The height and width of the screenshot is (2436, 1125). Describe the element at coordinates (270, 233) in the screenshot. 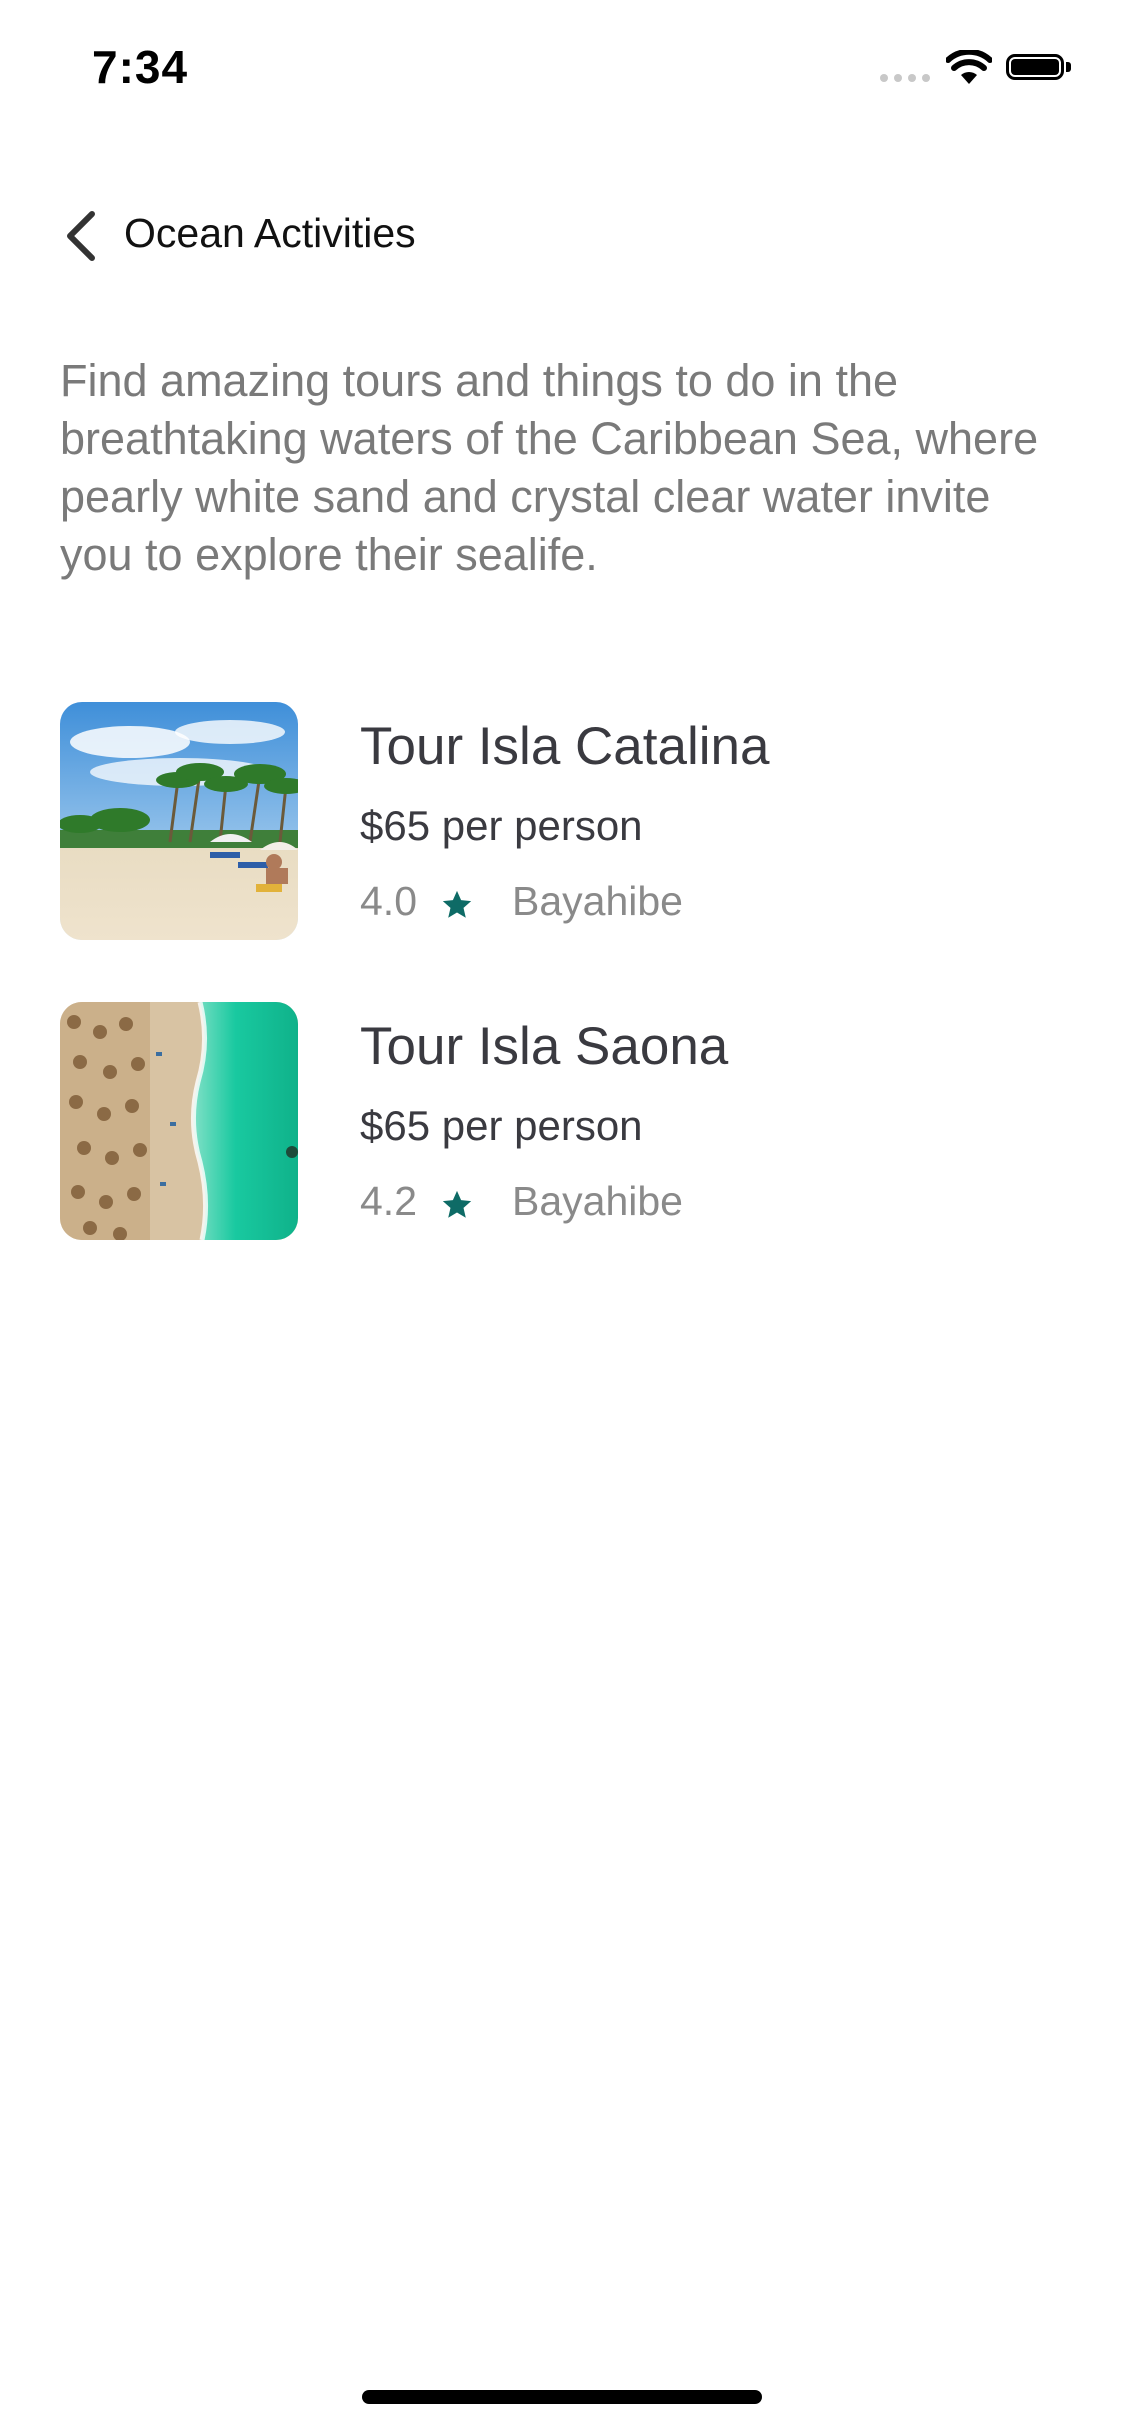

I see `page-title: Ocean Activities` at that location.